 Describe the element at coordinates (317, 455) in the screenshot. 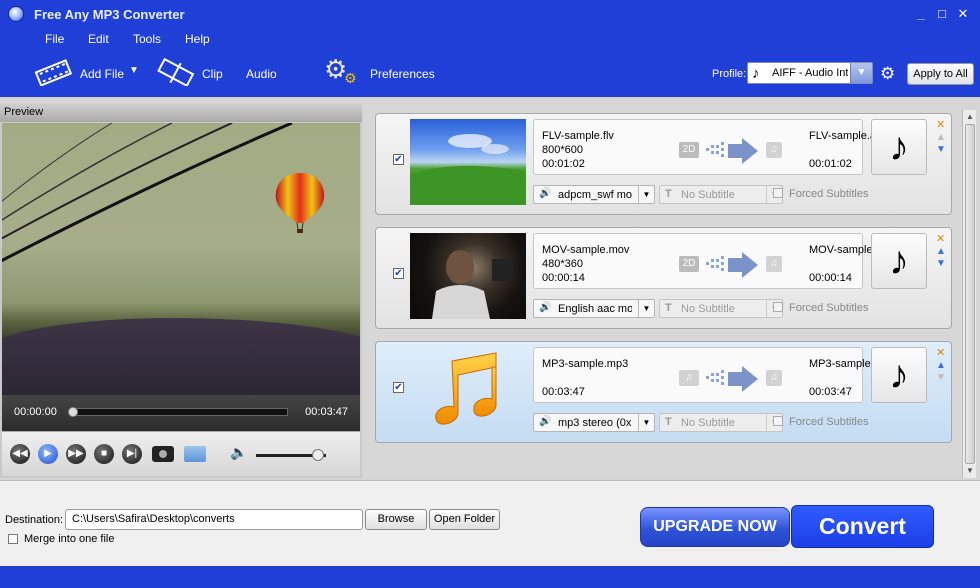

I see `volume-handle` at that location.